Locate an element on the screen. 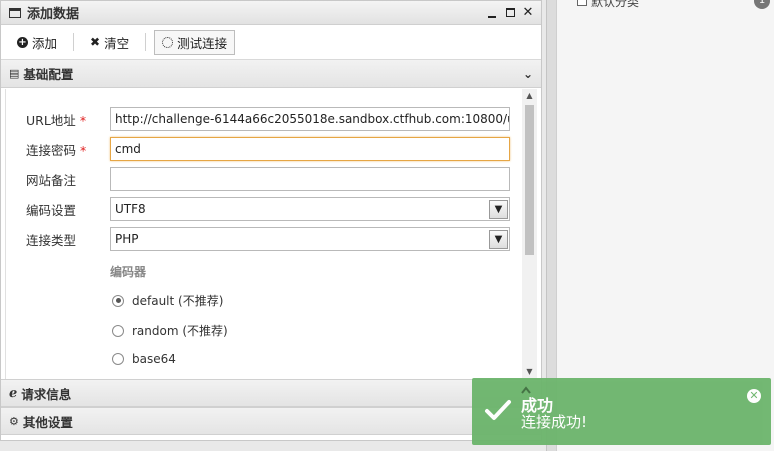 The height and width of the screenshot is (451, 774). encoding-label: 编码设置 is located at coordinates (51, 210).